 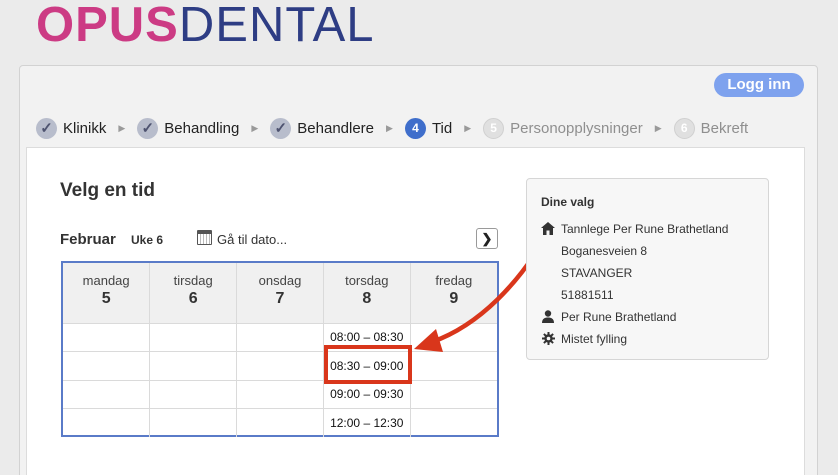 What do you see at coordinates (367, 280) in the screenshot?
I see `day-name: torsdag` at bounding box center [367, 280].